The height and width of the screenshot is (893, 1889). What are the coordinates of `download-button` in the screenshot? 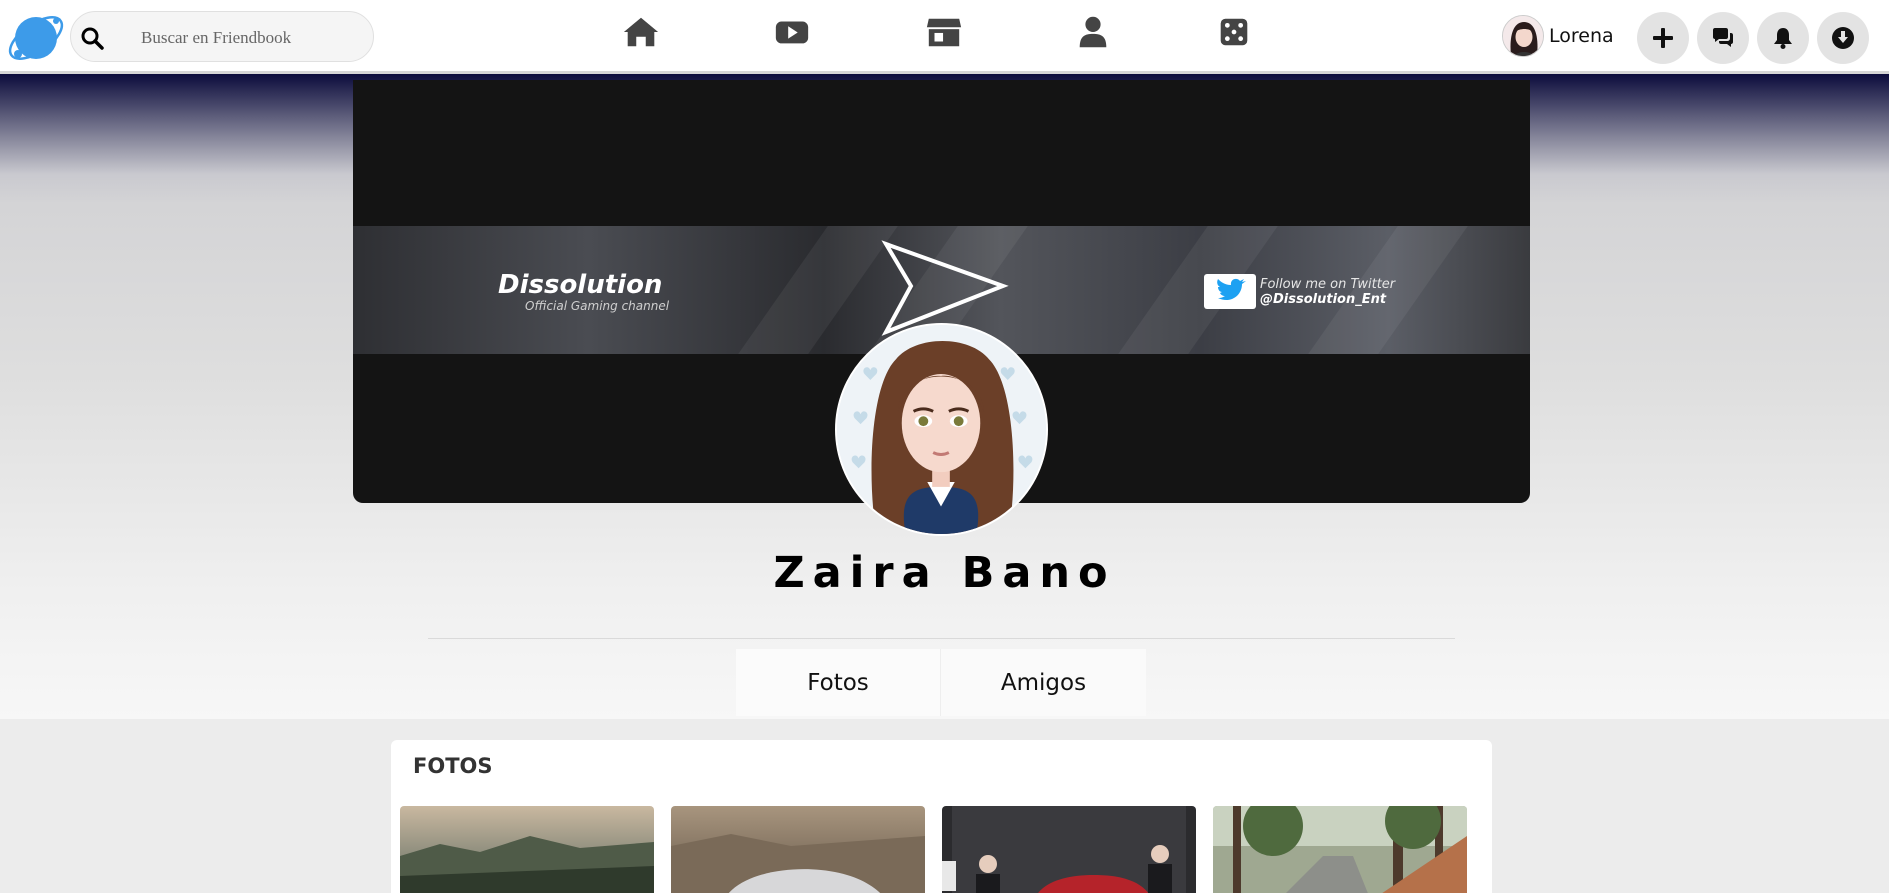 It's located at (1843, 38).